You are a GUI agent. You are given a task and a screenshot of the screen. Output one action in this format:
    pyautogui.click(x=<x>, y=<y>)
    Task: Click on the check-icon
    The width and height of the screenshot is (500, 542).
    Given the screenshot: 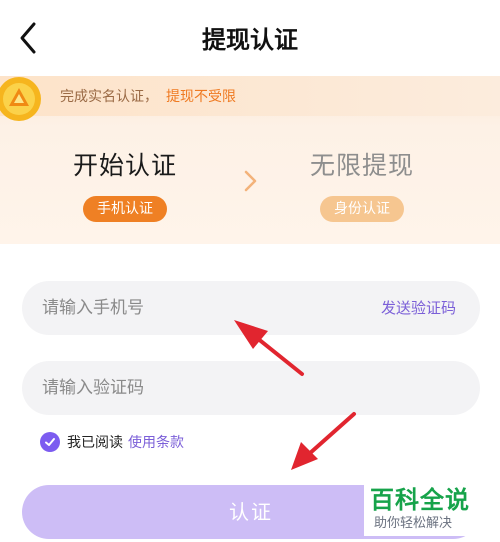 What is the action you would take?
    pyautogui.click(x=50, y=442)
    